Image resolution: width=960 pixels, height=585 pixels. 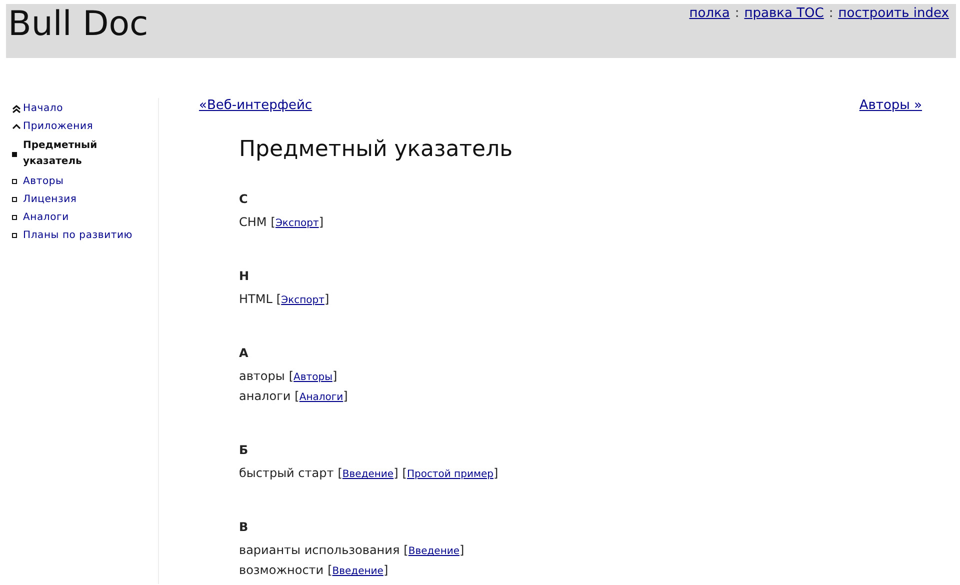 I want to click on index-term: CHM, so click(x=253, y=222).